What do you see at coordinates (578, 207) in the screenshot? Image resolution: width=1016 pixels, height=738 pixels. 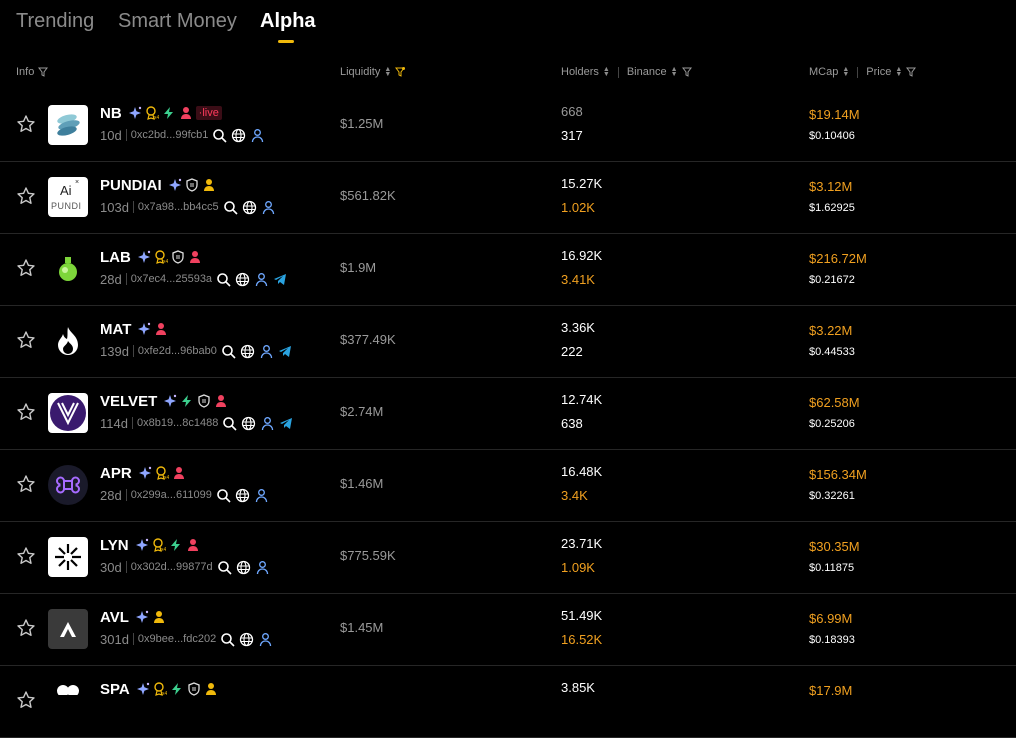 I see `binance-holders-value: 1.02K` at bounding box center [578, 207].